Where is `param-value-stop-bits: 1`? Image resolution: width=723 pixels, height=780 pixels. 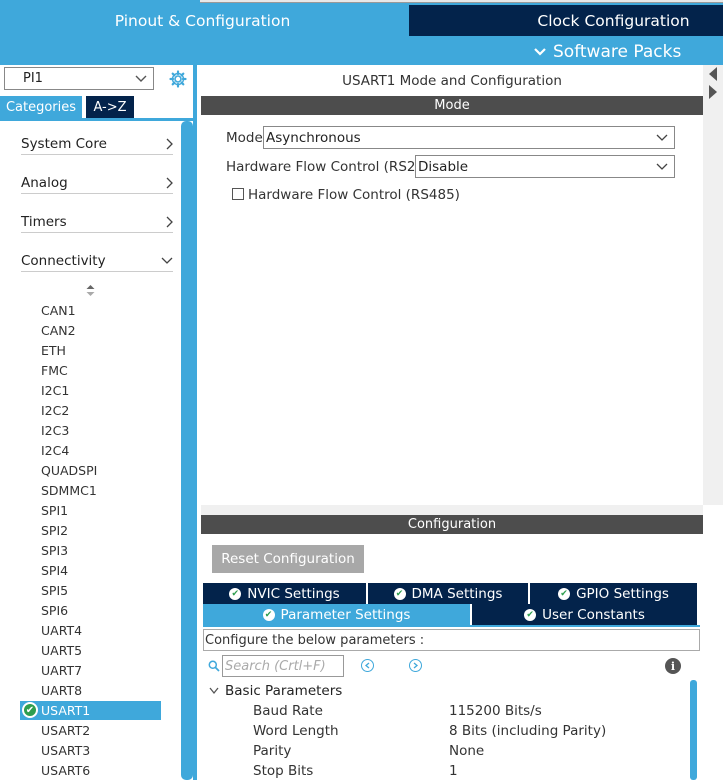 param-value-stop-bits: 1 is located at coordinates (453, 771).